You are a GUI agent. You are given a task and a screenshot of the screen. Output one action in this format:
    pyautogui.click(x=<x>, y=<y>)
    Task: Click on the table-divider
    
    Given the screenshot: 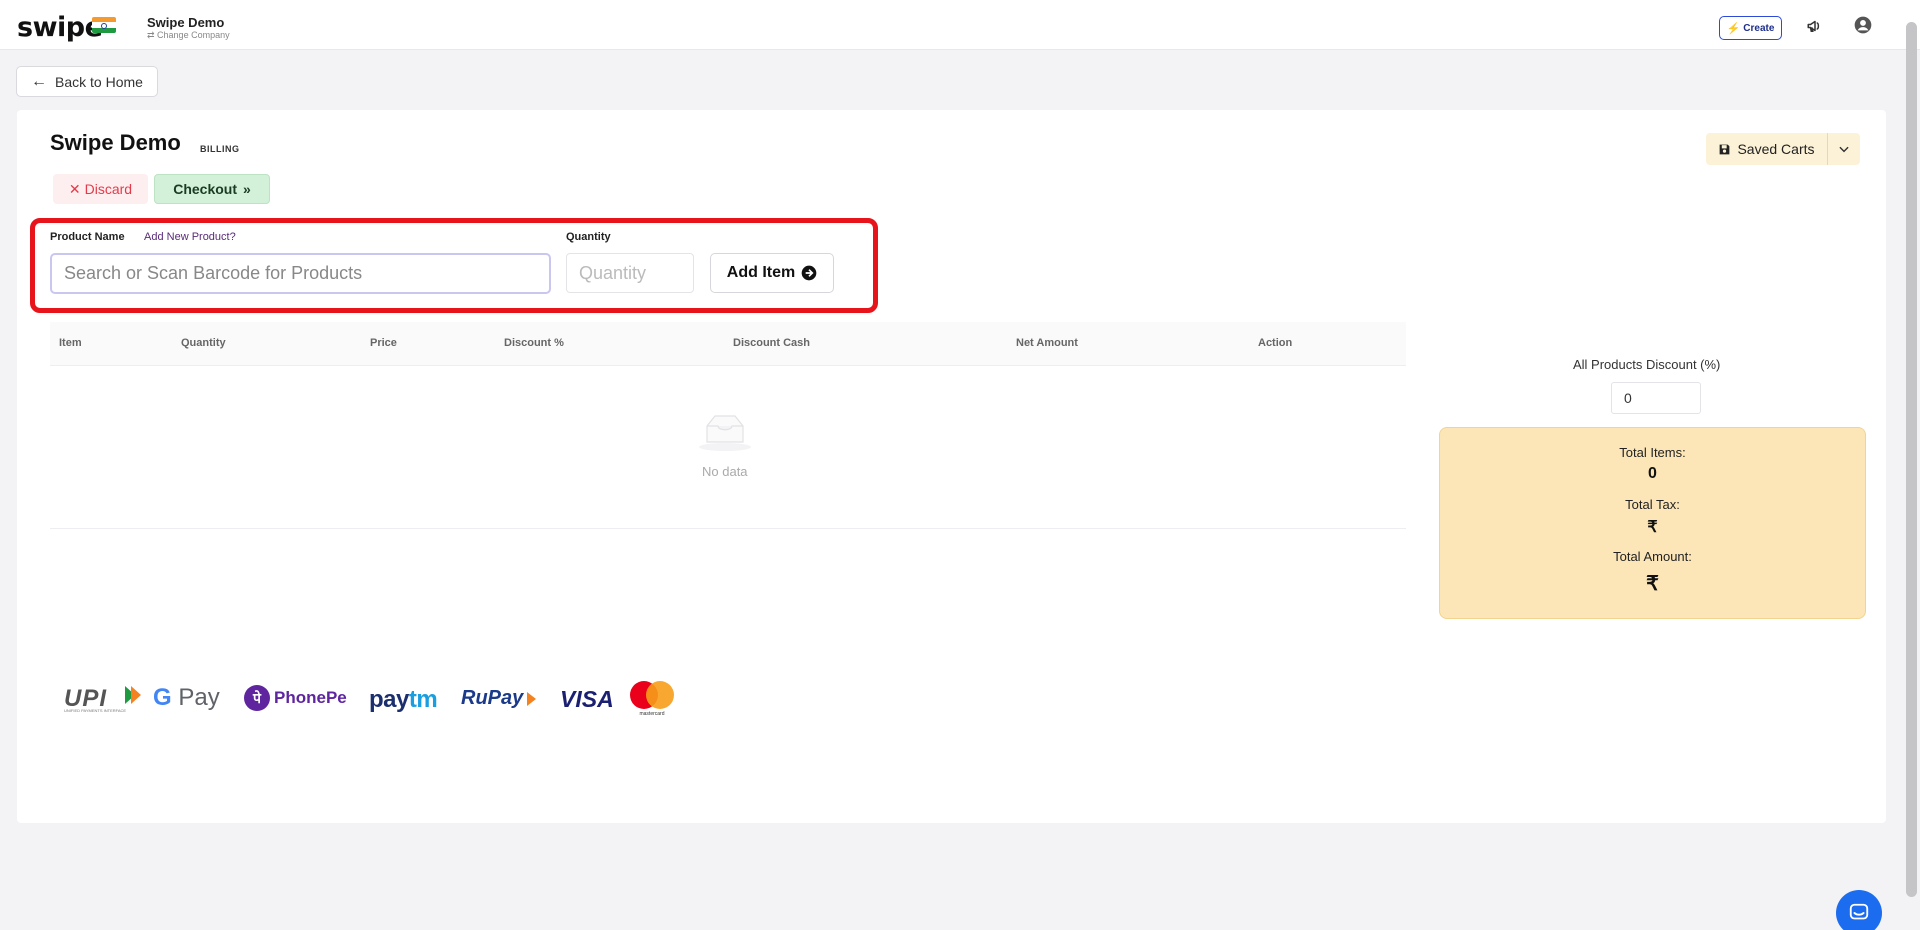 What is the action you would take?
    pyautogui.click(x=728, y=528)
    